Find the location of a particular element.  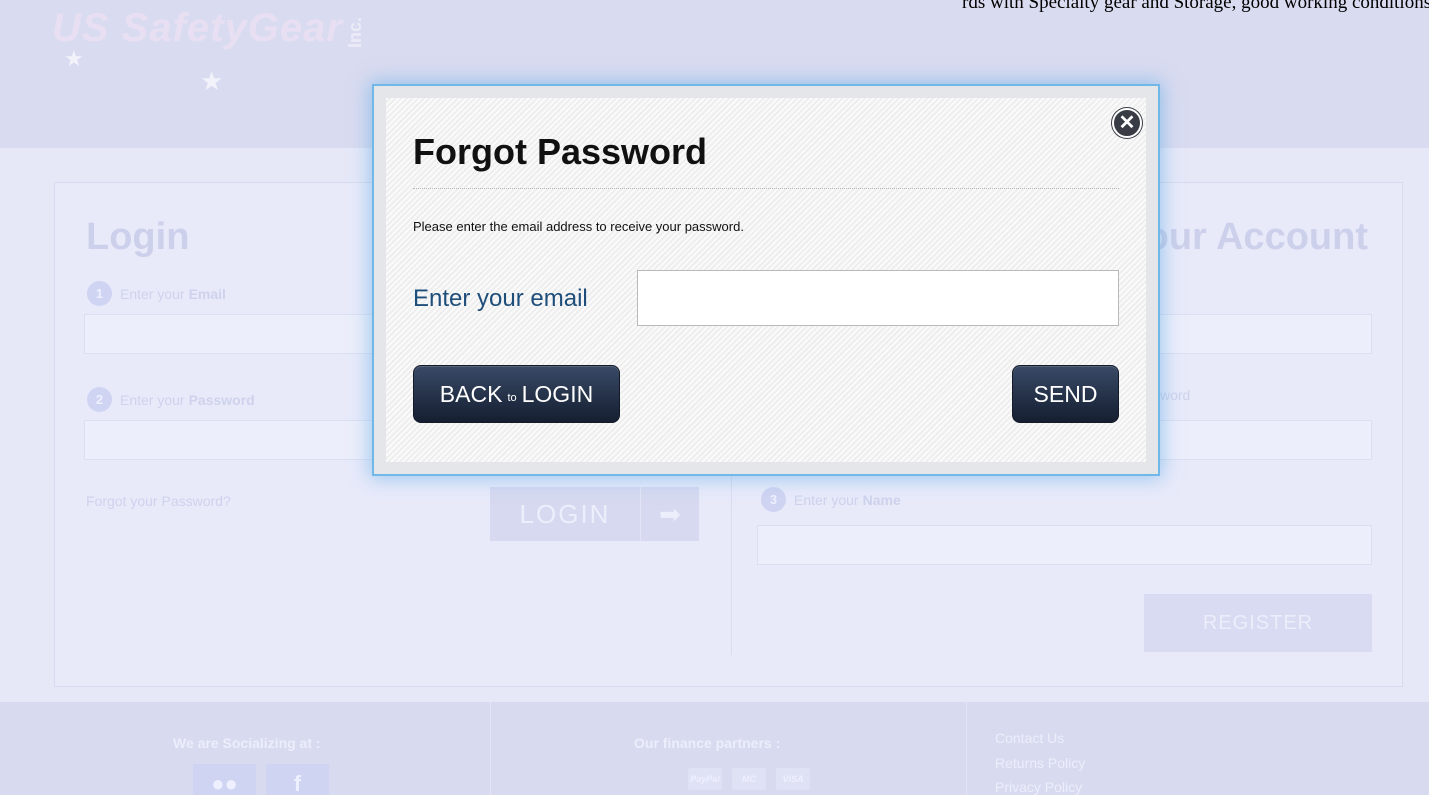

login-button: LOGIN ➡ is located at coordinates (594, 514).